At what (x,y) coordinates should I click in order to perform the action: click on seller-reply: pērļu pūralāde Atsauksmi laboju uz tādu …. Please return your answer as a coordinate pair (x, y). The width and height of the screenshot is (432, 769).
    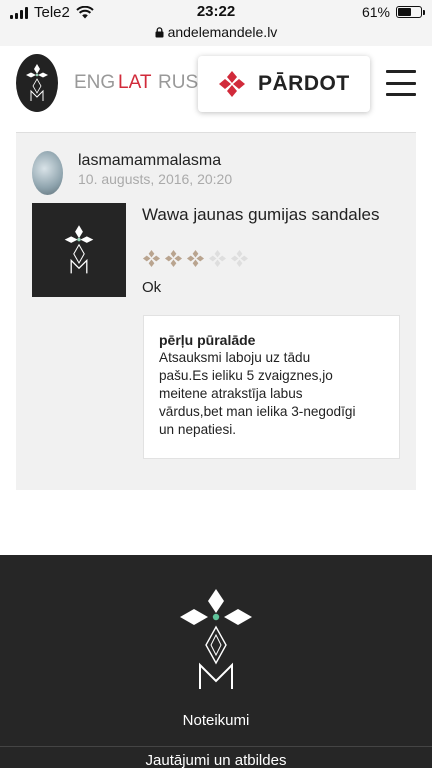
    Looking at the image, I should click on (271, 387).